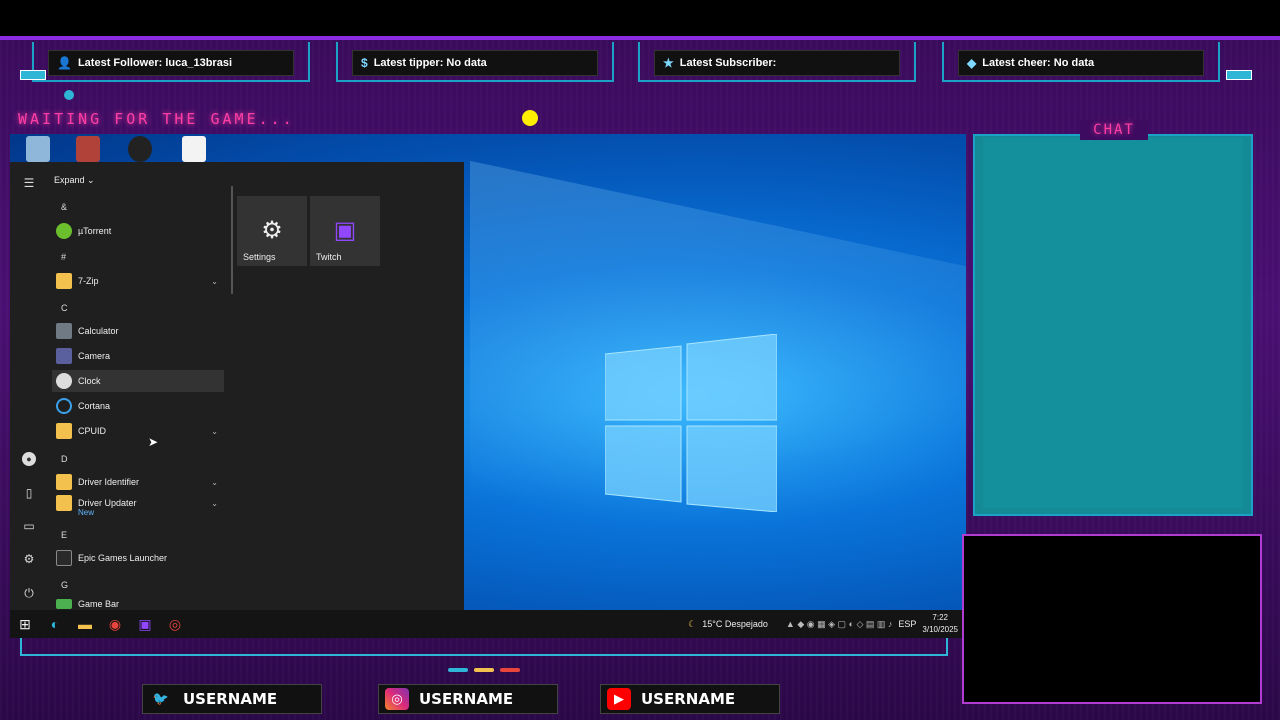 This screenshot has width=1280, height=720. I want to click on app-driver-identifier: Driver Identifier ⌄, so click(138, 482).